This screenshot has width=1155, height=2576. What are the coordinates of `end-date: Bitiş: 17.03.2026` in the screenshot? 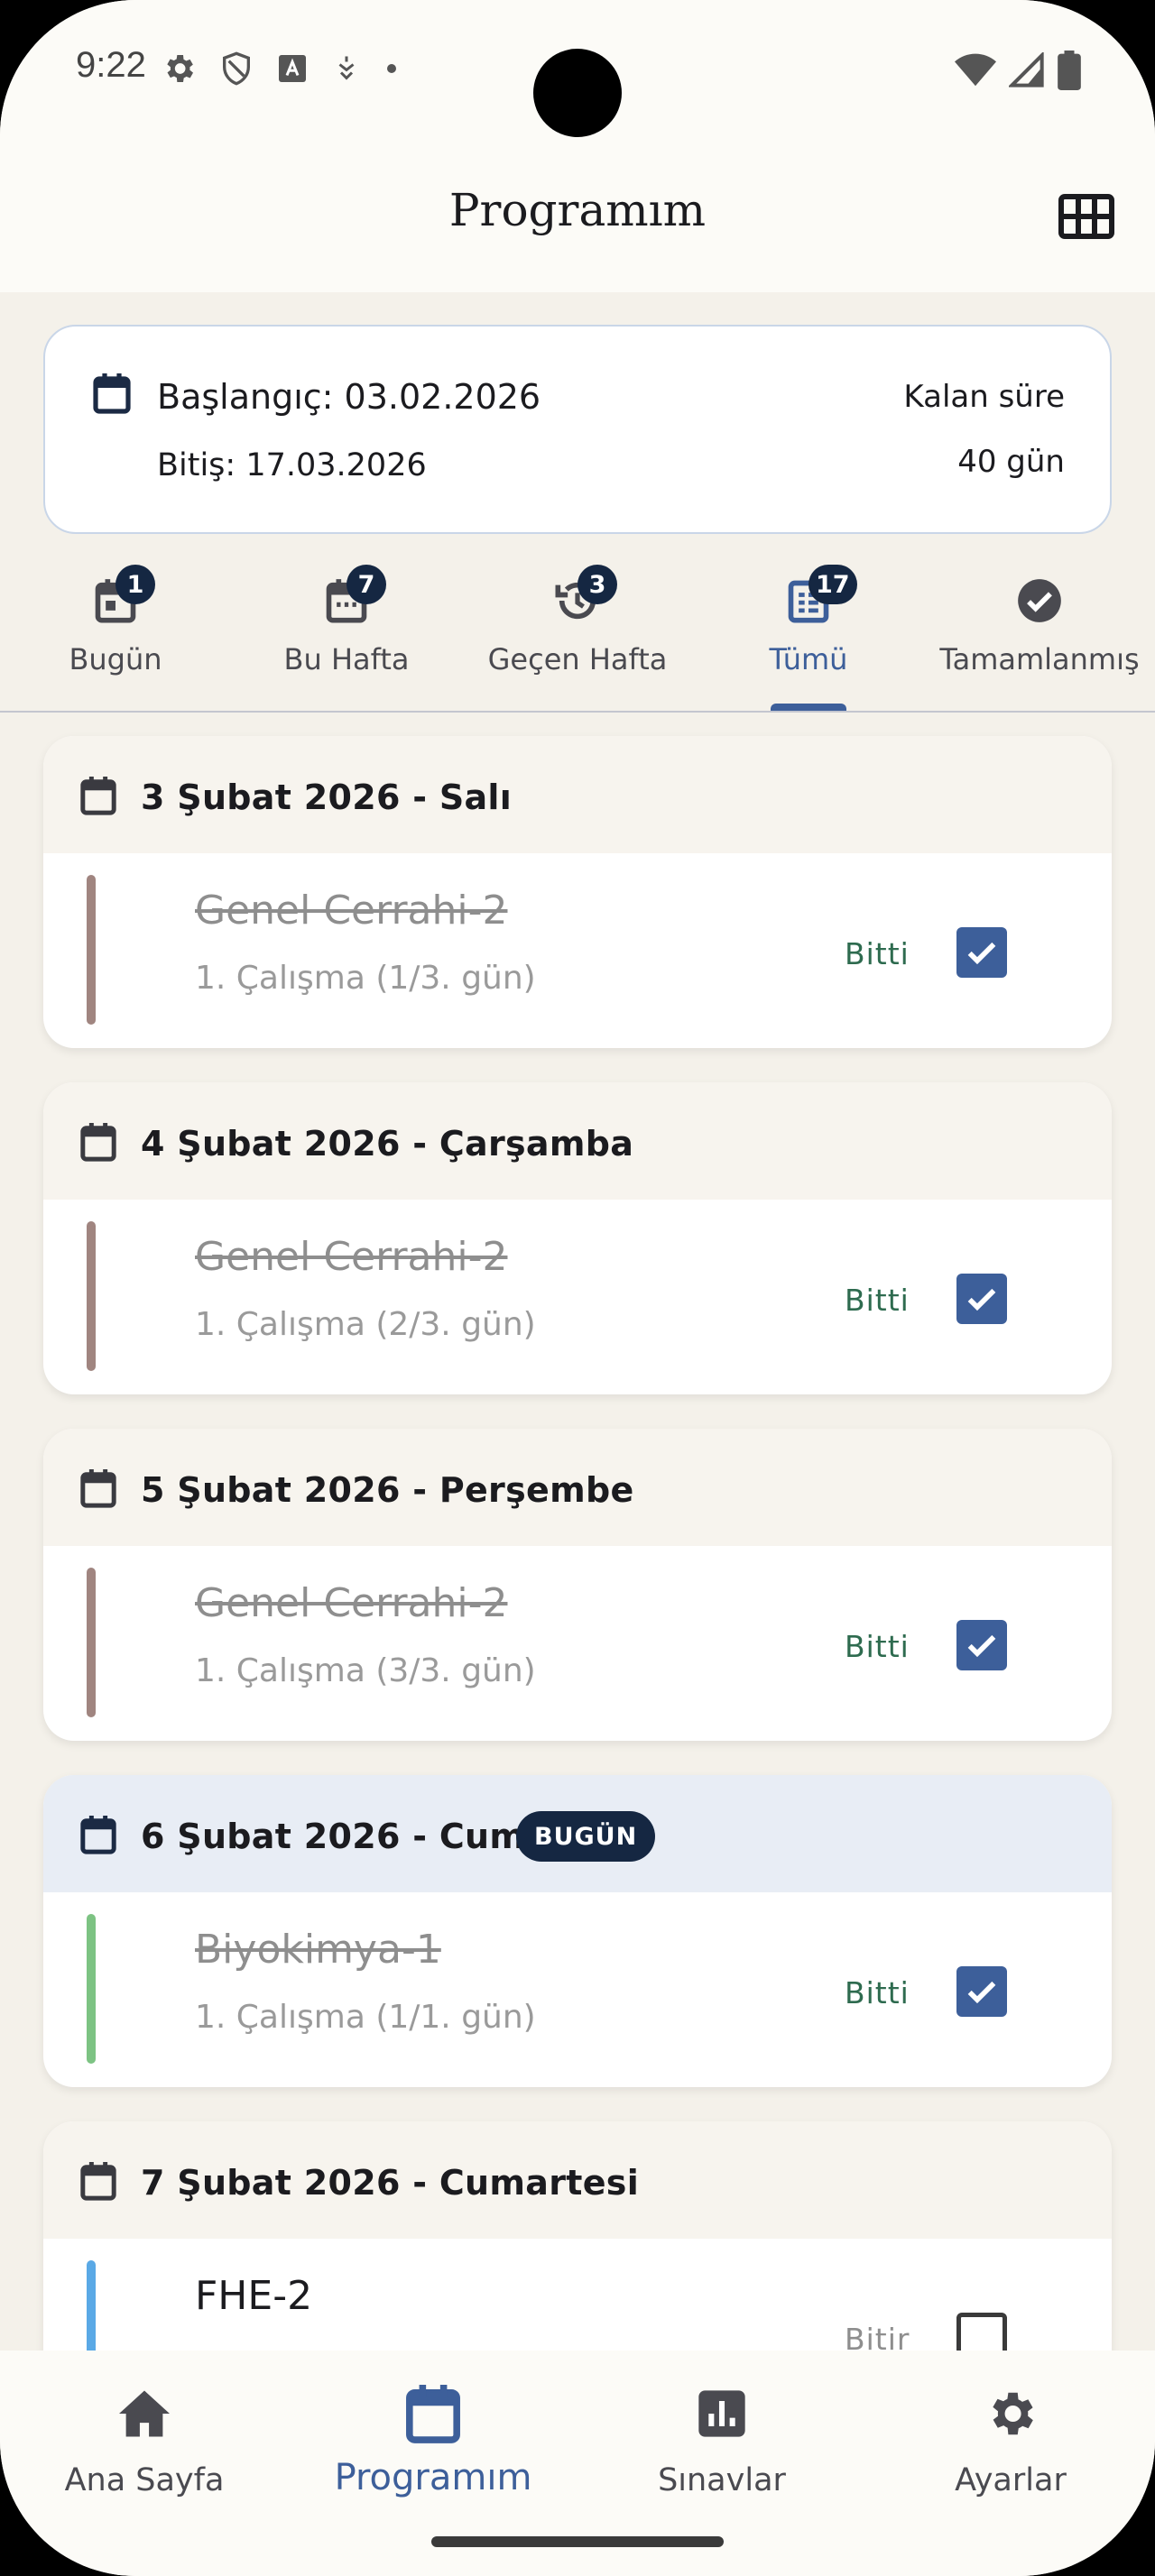 It's located at (292, 465).